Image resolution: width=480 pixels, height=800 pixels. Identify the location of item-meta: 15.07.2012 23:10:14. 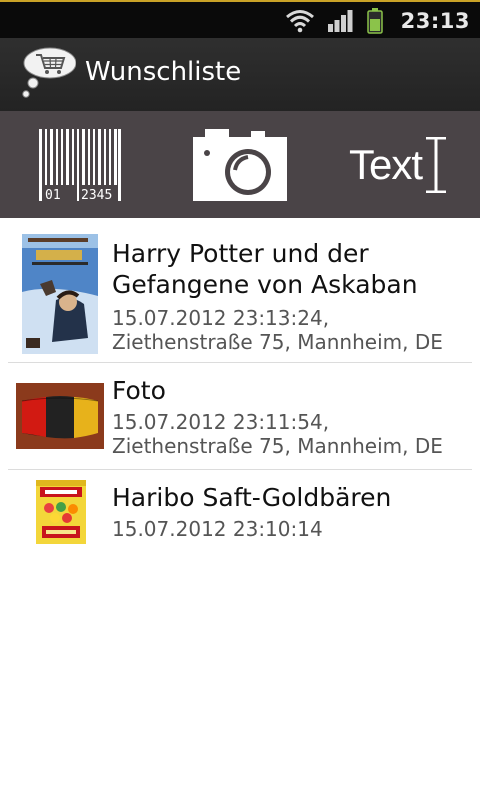
(217, 529).